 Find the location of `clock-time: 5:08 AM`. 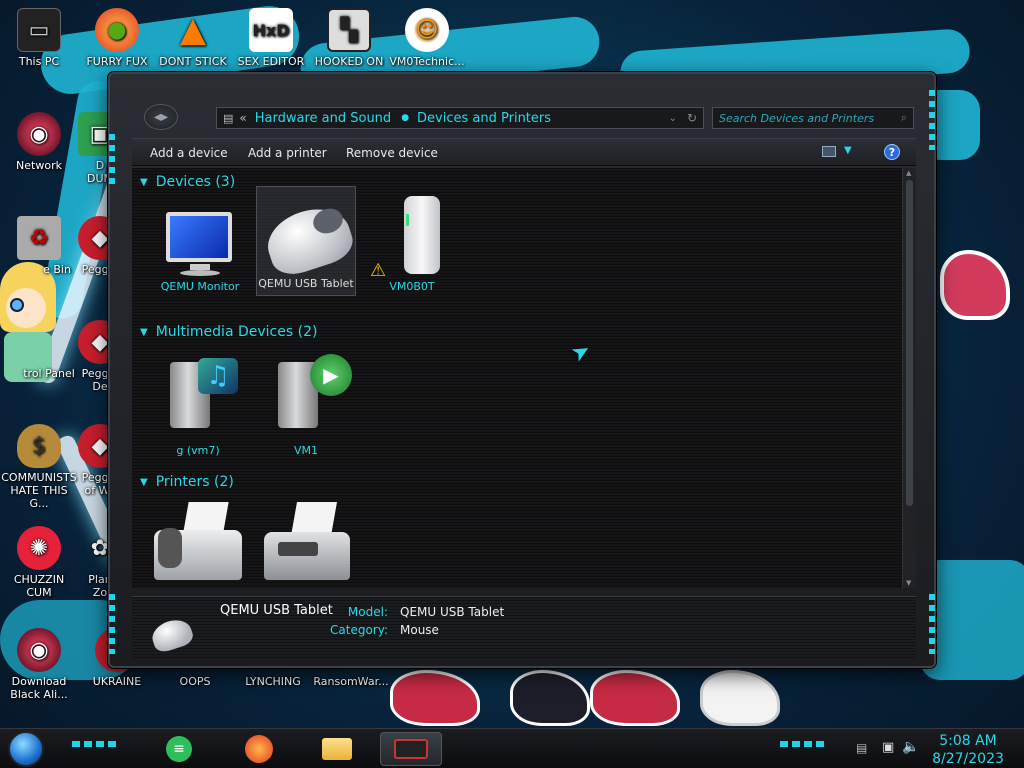

clock-time: 5:08 AM is located at coordinates (968, 741).